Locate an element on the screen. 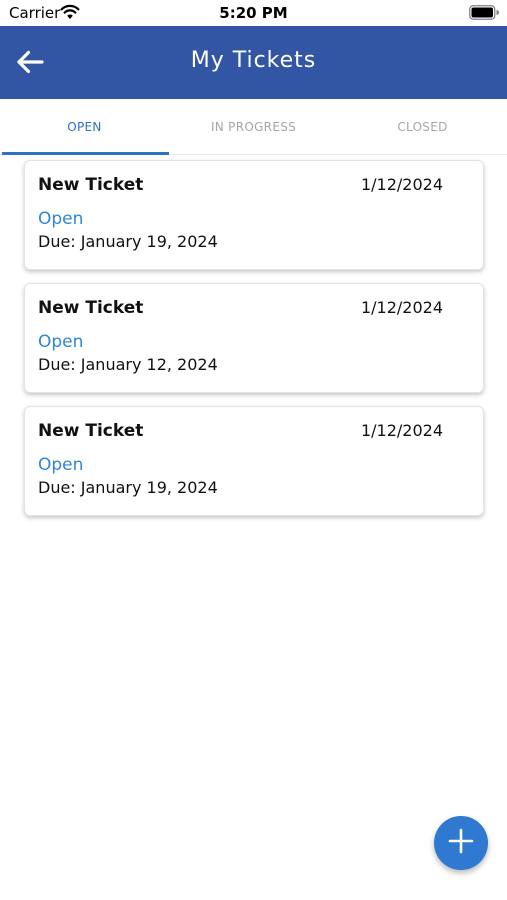 The image size is (507, 900). status-bar: Carrier 5:20 PM is located at coordinates (253, 13).